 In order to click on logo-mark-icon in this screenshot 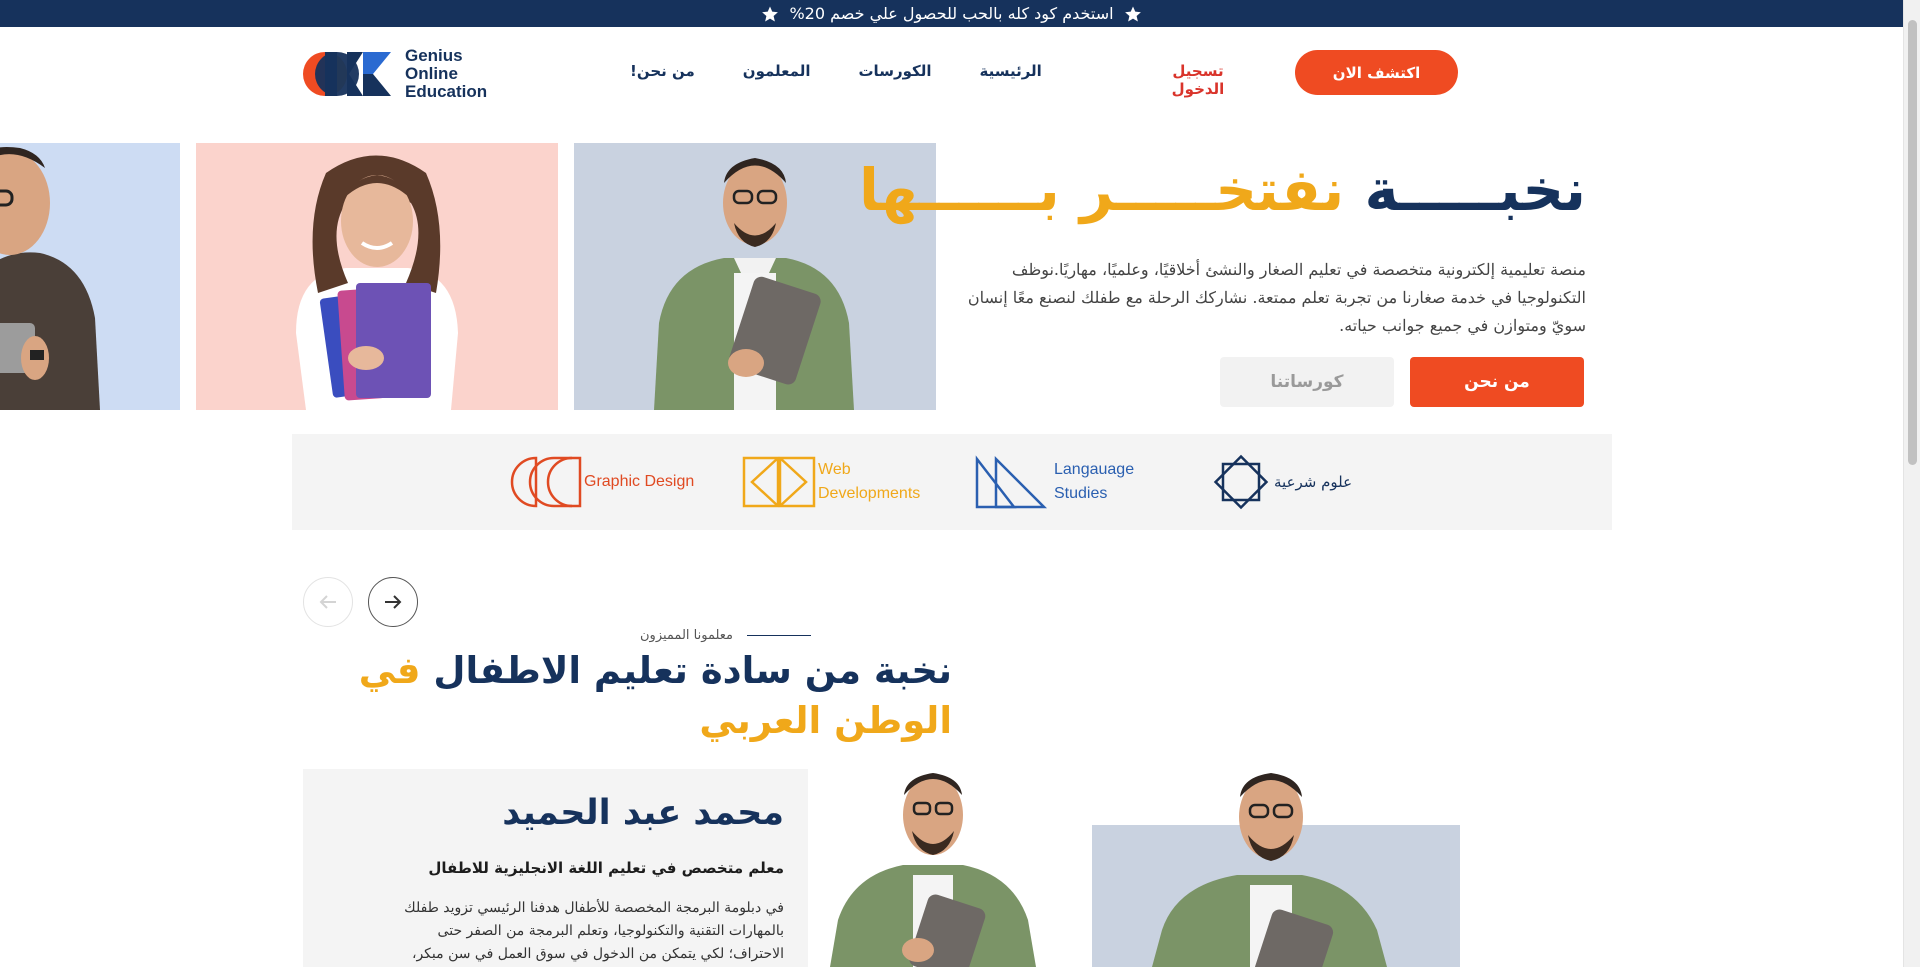, I will do `click(347, 74)`.